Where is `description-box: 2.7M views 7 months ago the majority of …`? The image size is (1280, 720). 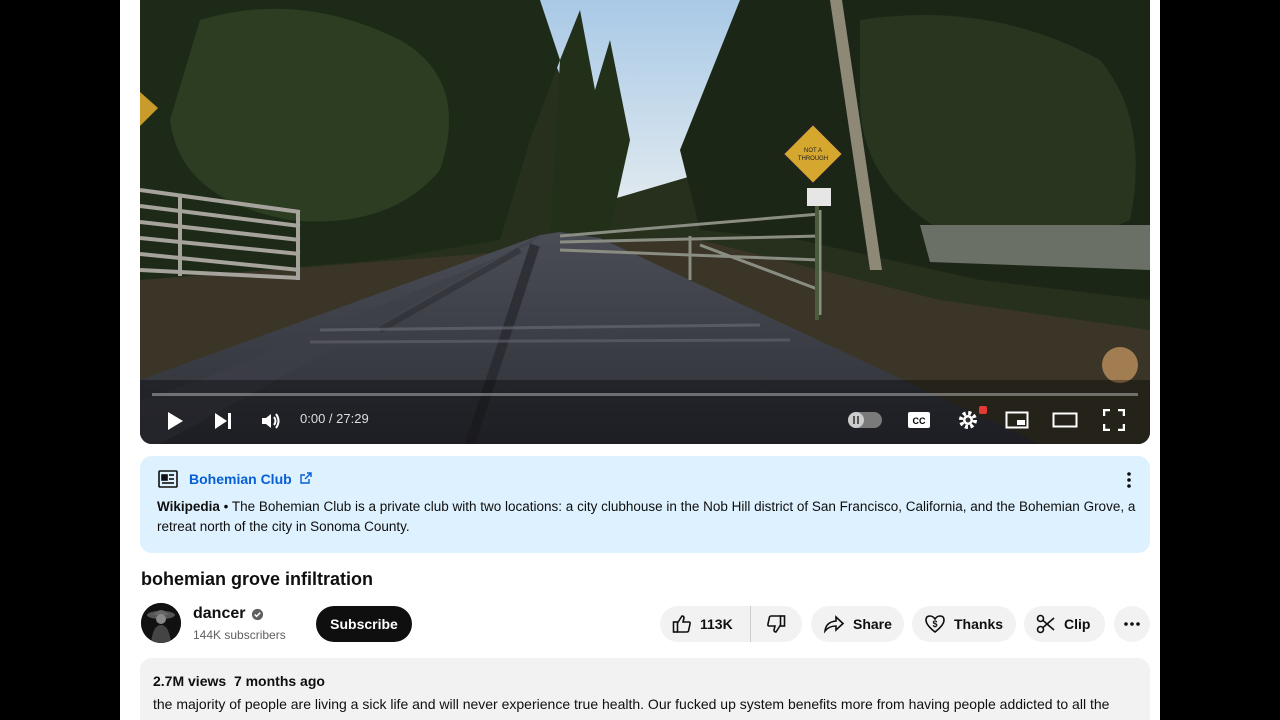 description-box: 2.7M views 7 months ago the majority of … is located at coordinates (645, 689).